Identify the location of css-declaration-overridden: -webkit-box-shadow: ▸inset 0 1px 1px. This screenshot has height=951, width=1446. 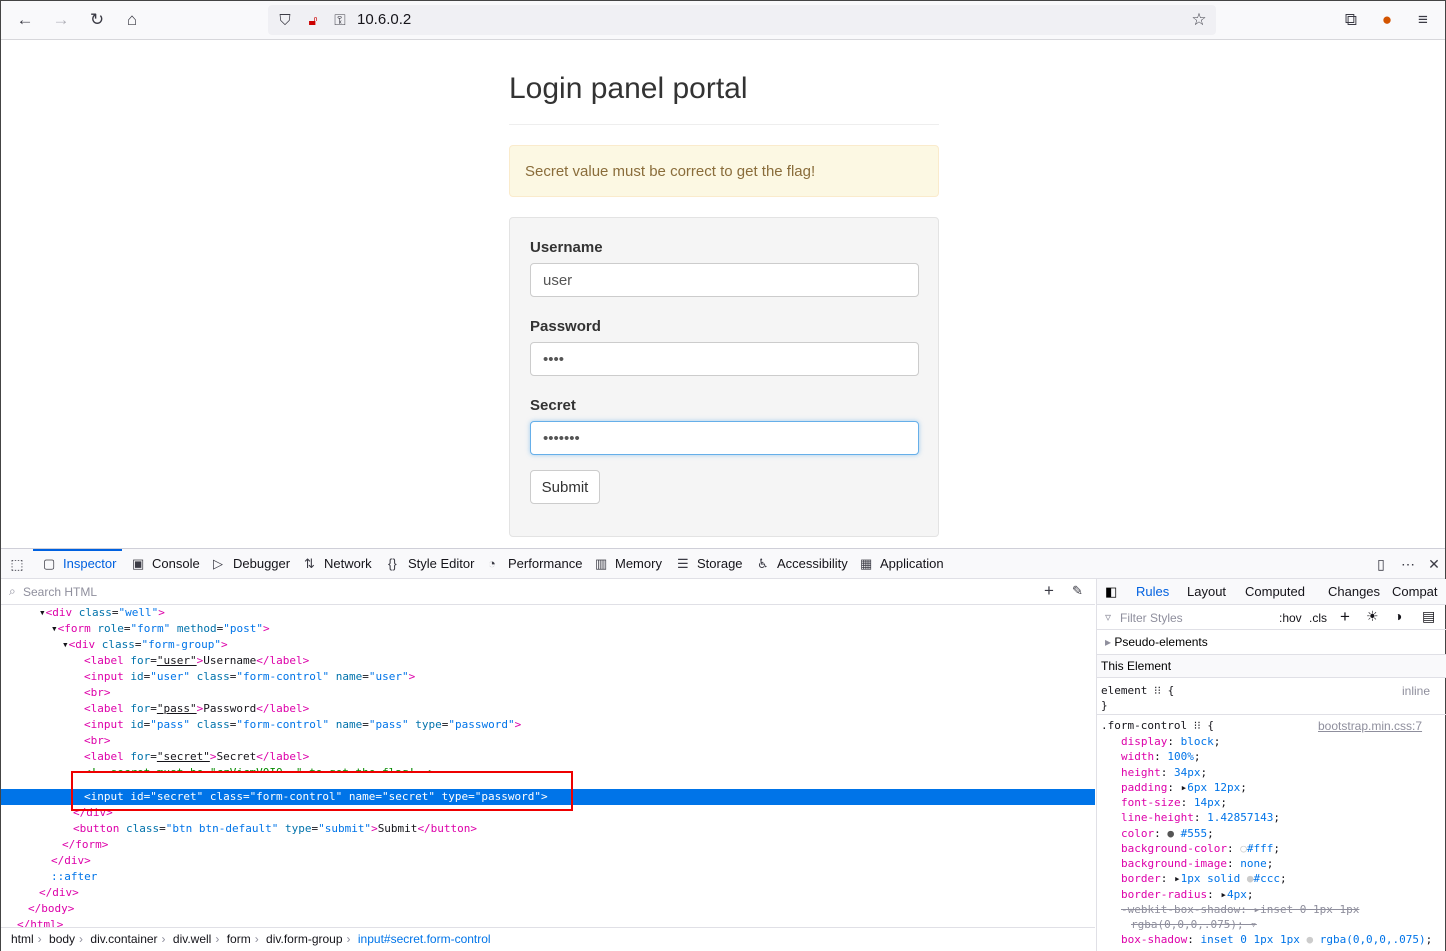
(1240, 909).